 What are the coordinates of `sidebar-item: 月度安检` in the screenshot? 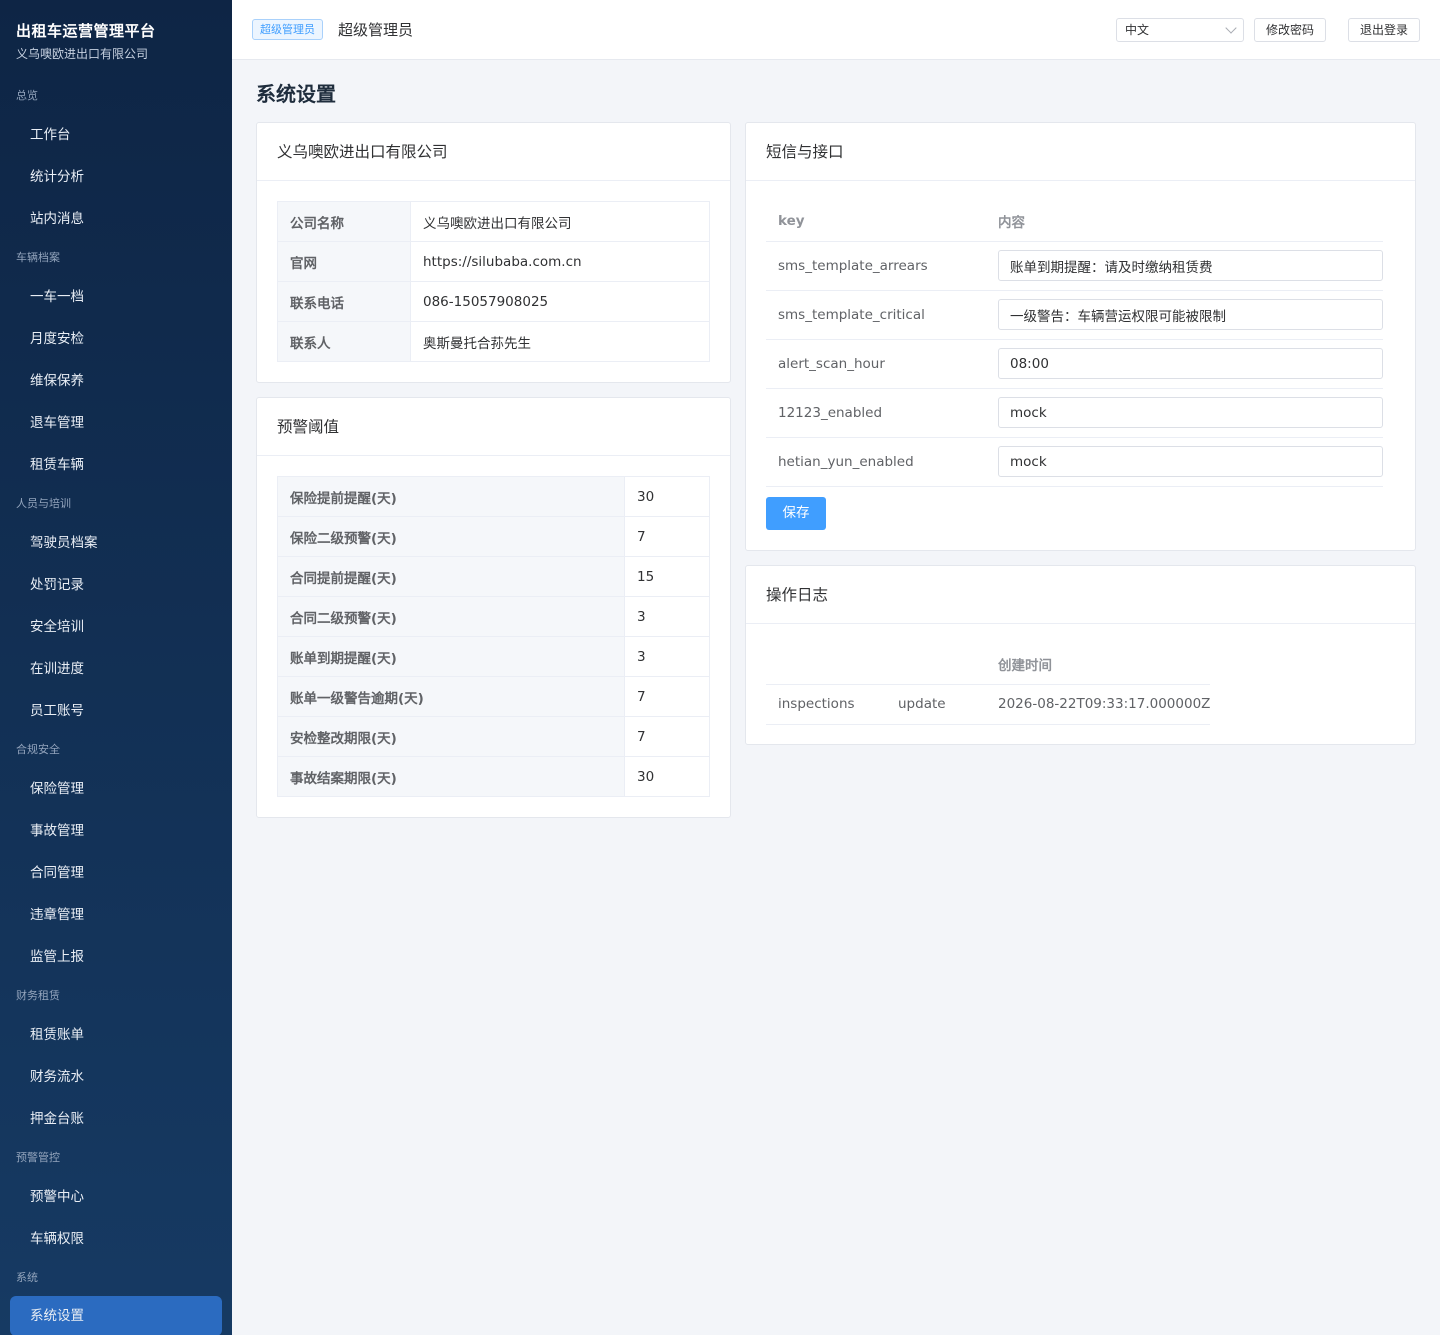 It's located at (116, 339).